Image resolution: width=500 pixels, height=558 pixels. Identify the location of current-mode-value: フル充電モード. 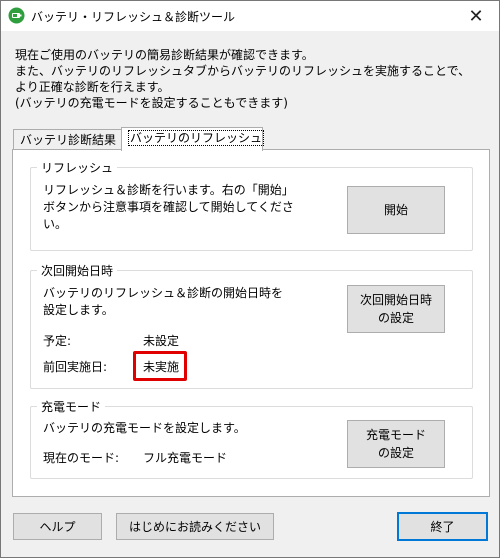
(185, 458).